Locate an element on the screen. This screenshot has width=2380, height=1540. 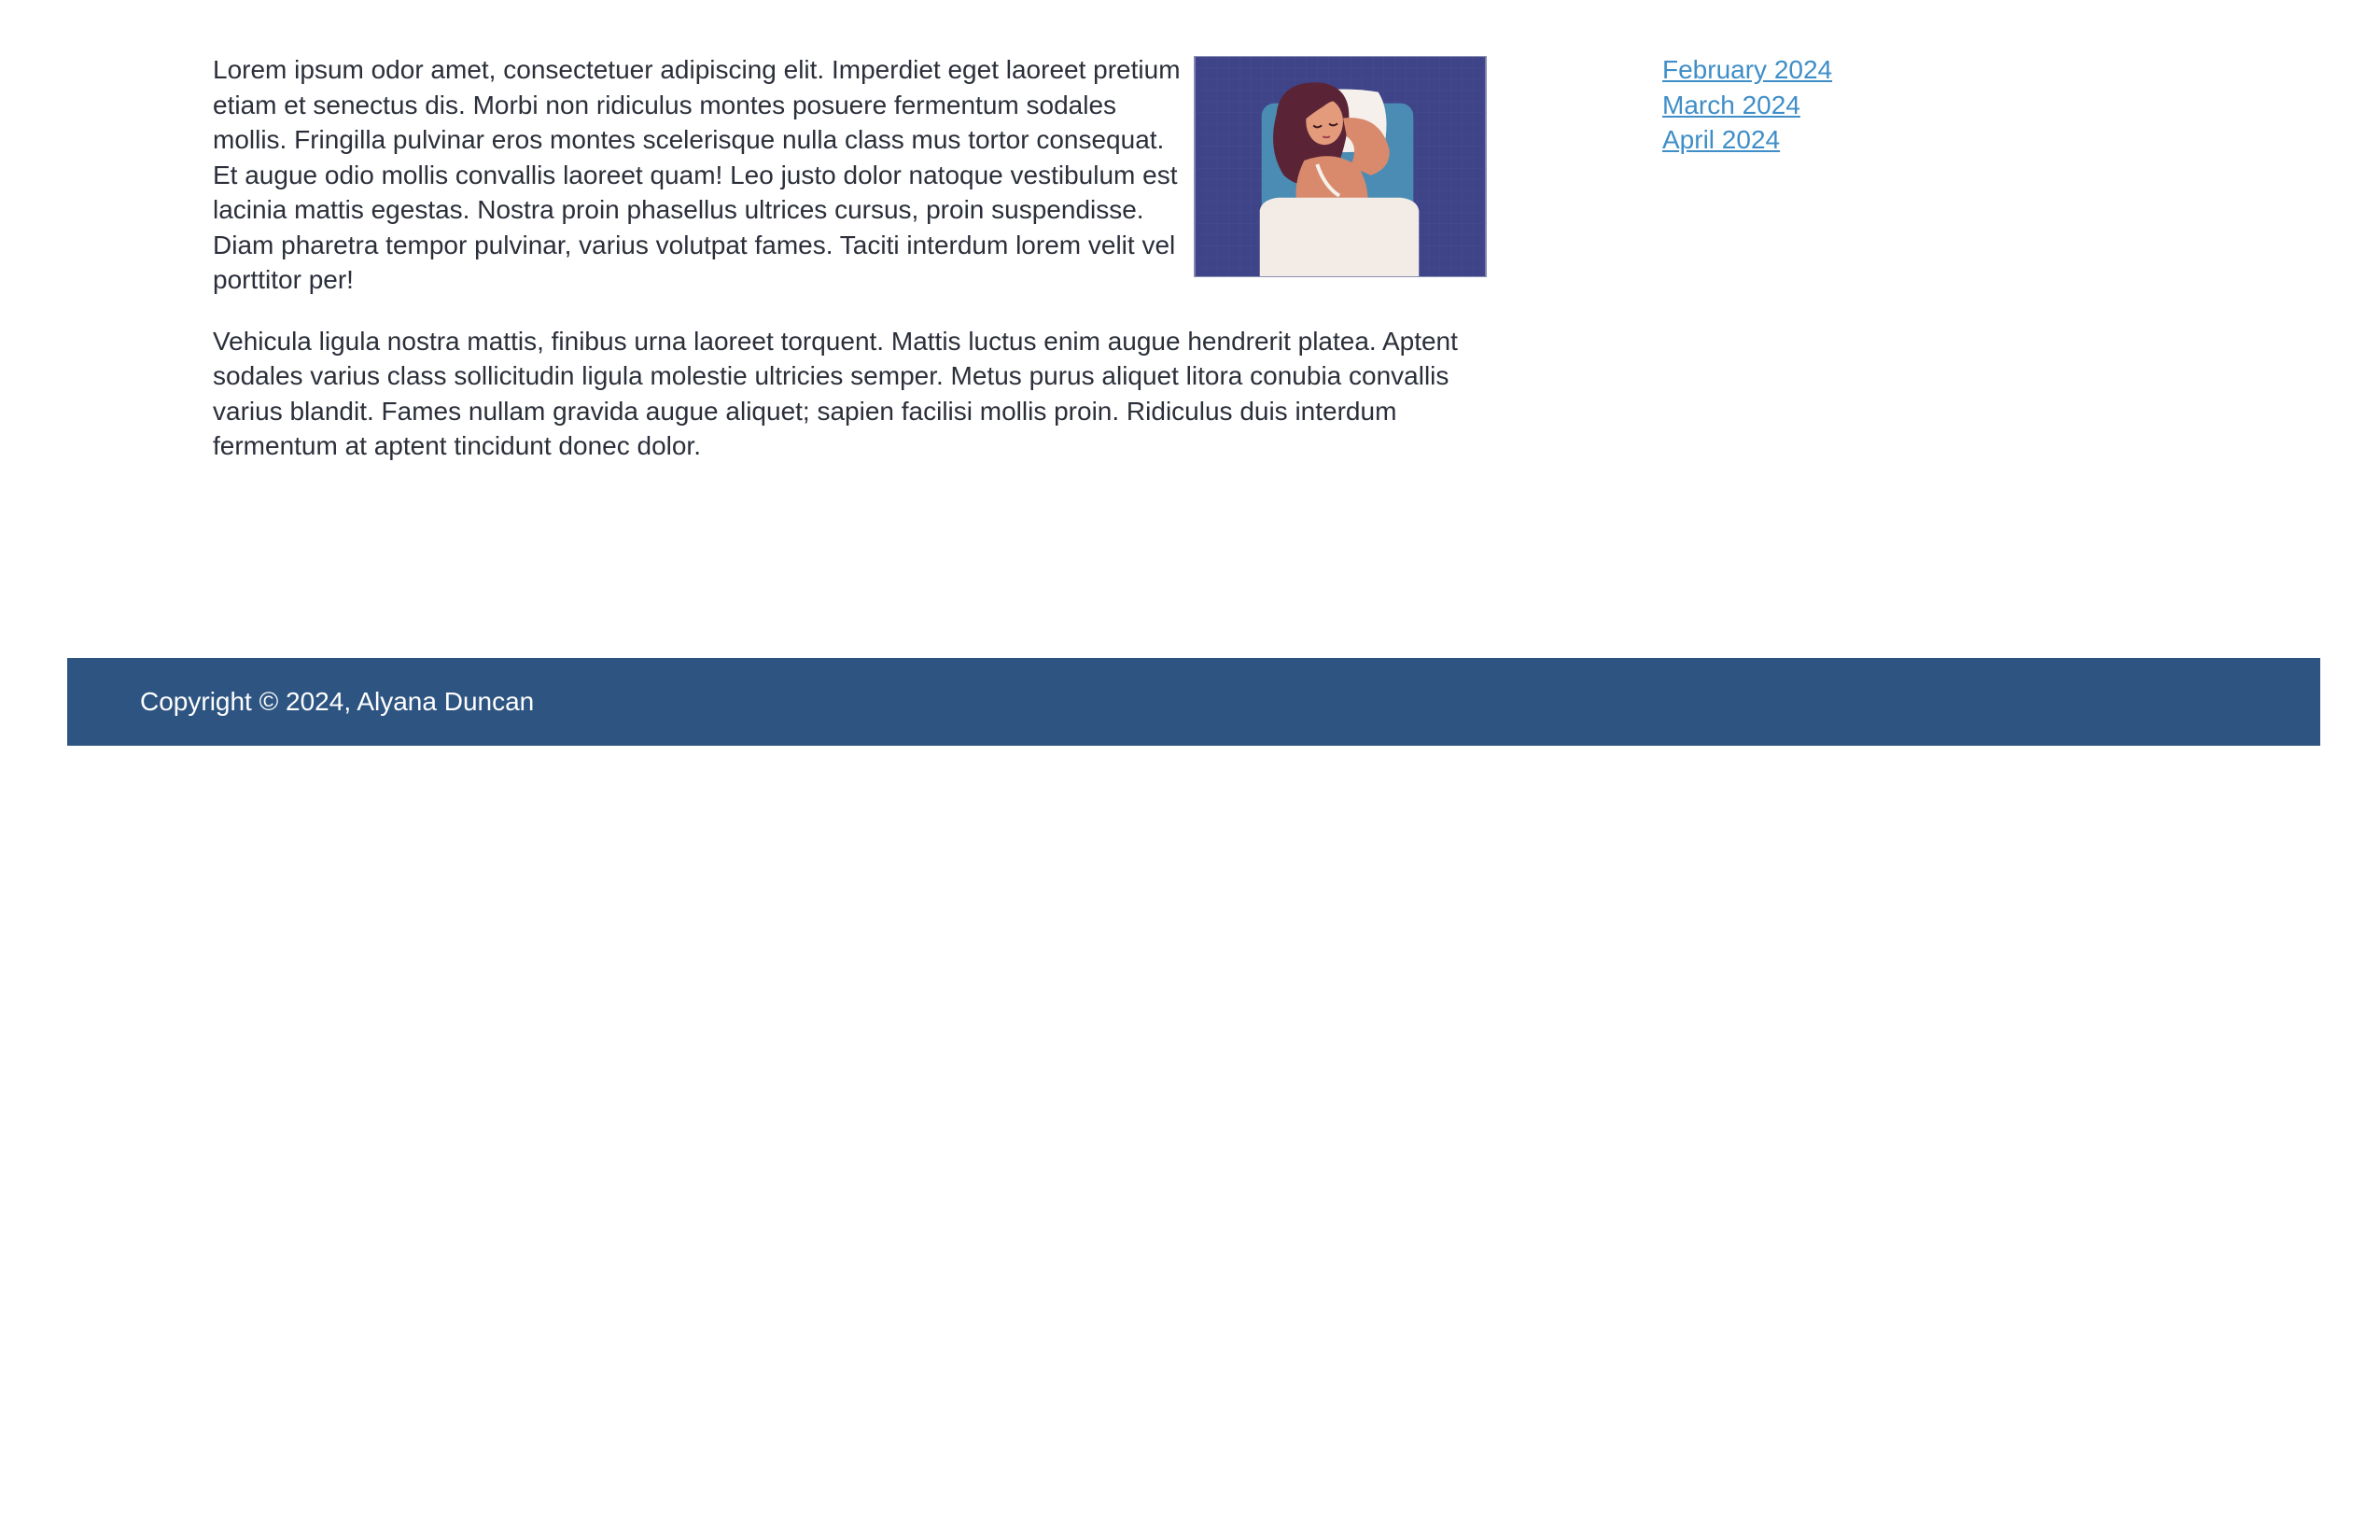
archive-link-march-2024: March 2024 is located at coordinates (1731, 105).